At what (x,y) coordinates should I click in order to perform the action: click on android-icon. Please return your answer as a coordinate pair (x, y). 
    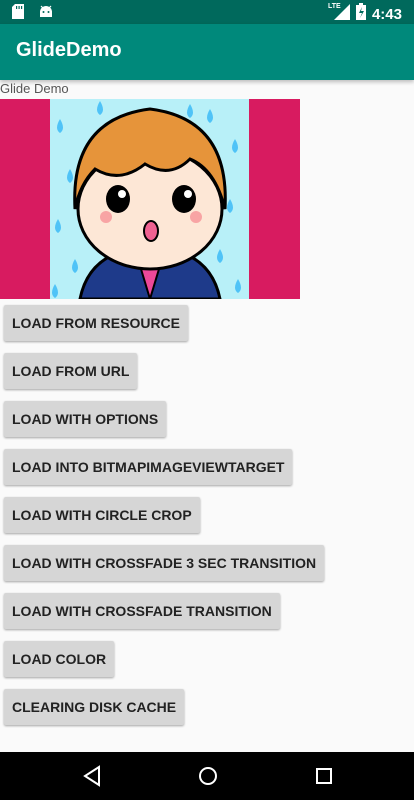
    Looking at the image, I should click on (46, 14).